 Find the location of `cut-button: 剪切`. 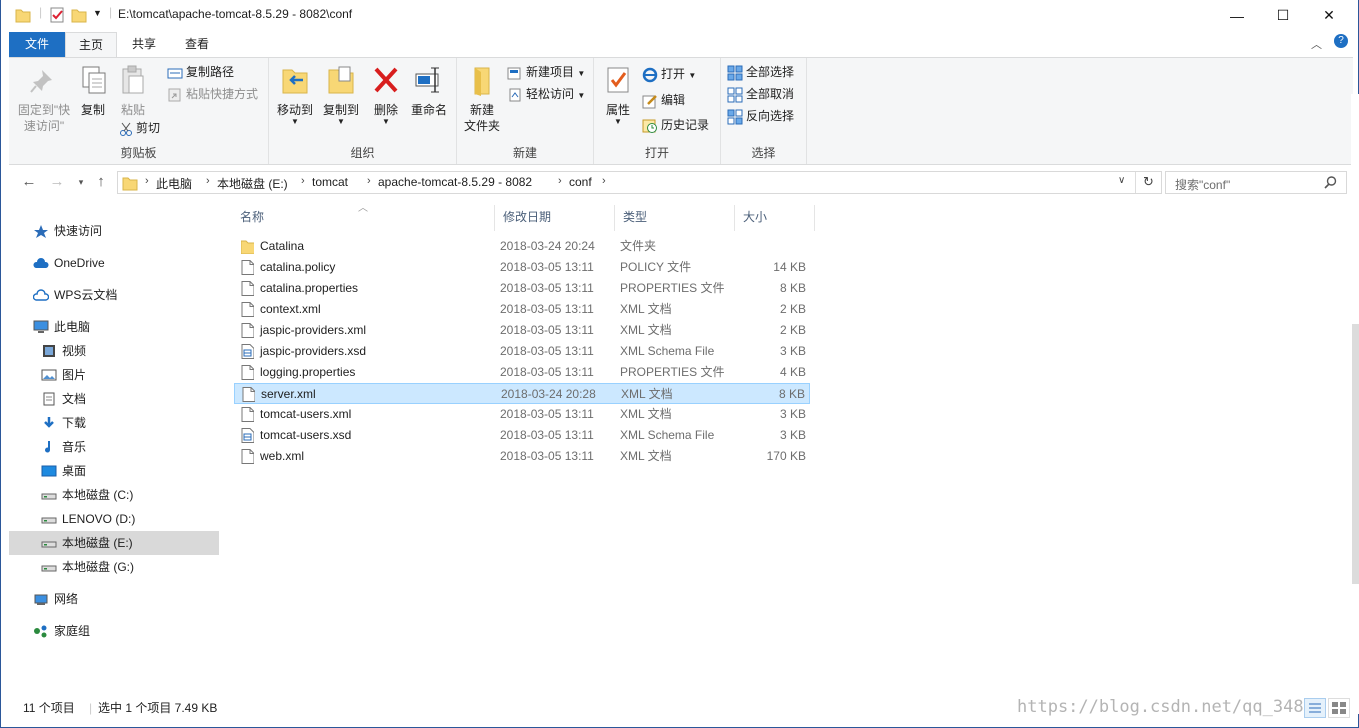

cut-button: 剪切 is located at coordinates (139, 128).